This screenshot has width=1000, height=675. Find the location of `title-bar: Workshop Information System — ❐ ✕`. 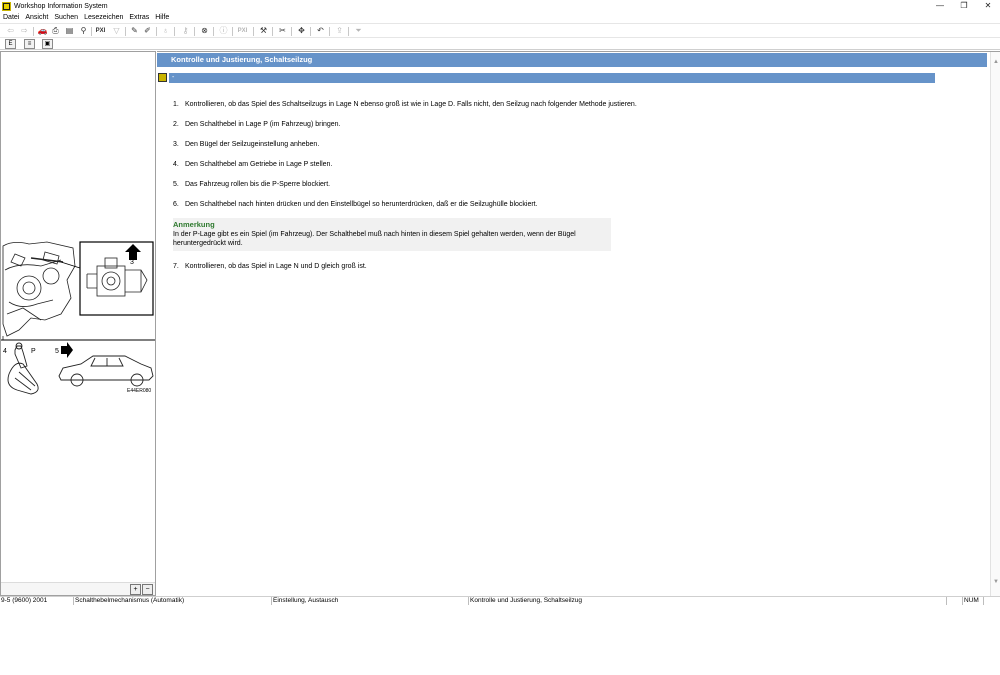

title-bar: Workshop Information System — ❐ ✕ is located at coordinates (500, 6).